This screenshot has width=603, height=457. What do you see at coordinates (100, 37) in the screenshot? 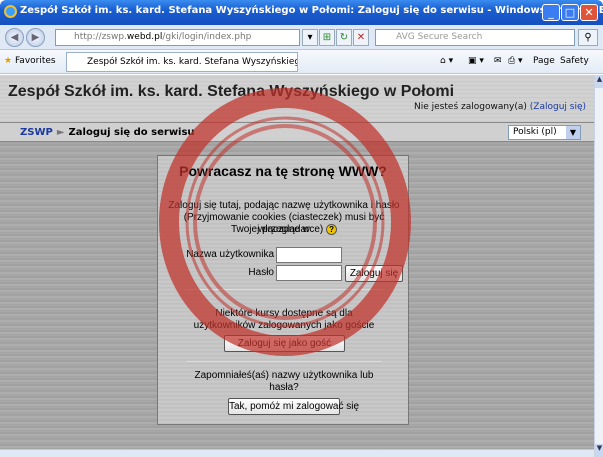
I see `url-prefix: http://zswp.` at bounding box center [100, 37].